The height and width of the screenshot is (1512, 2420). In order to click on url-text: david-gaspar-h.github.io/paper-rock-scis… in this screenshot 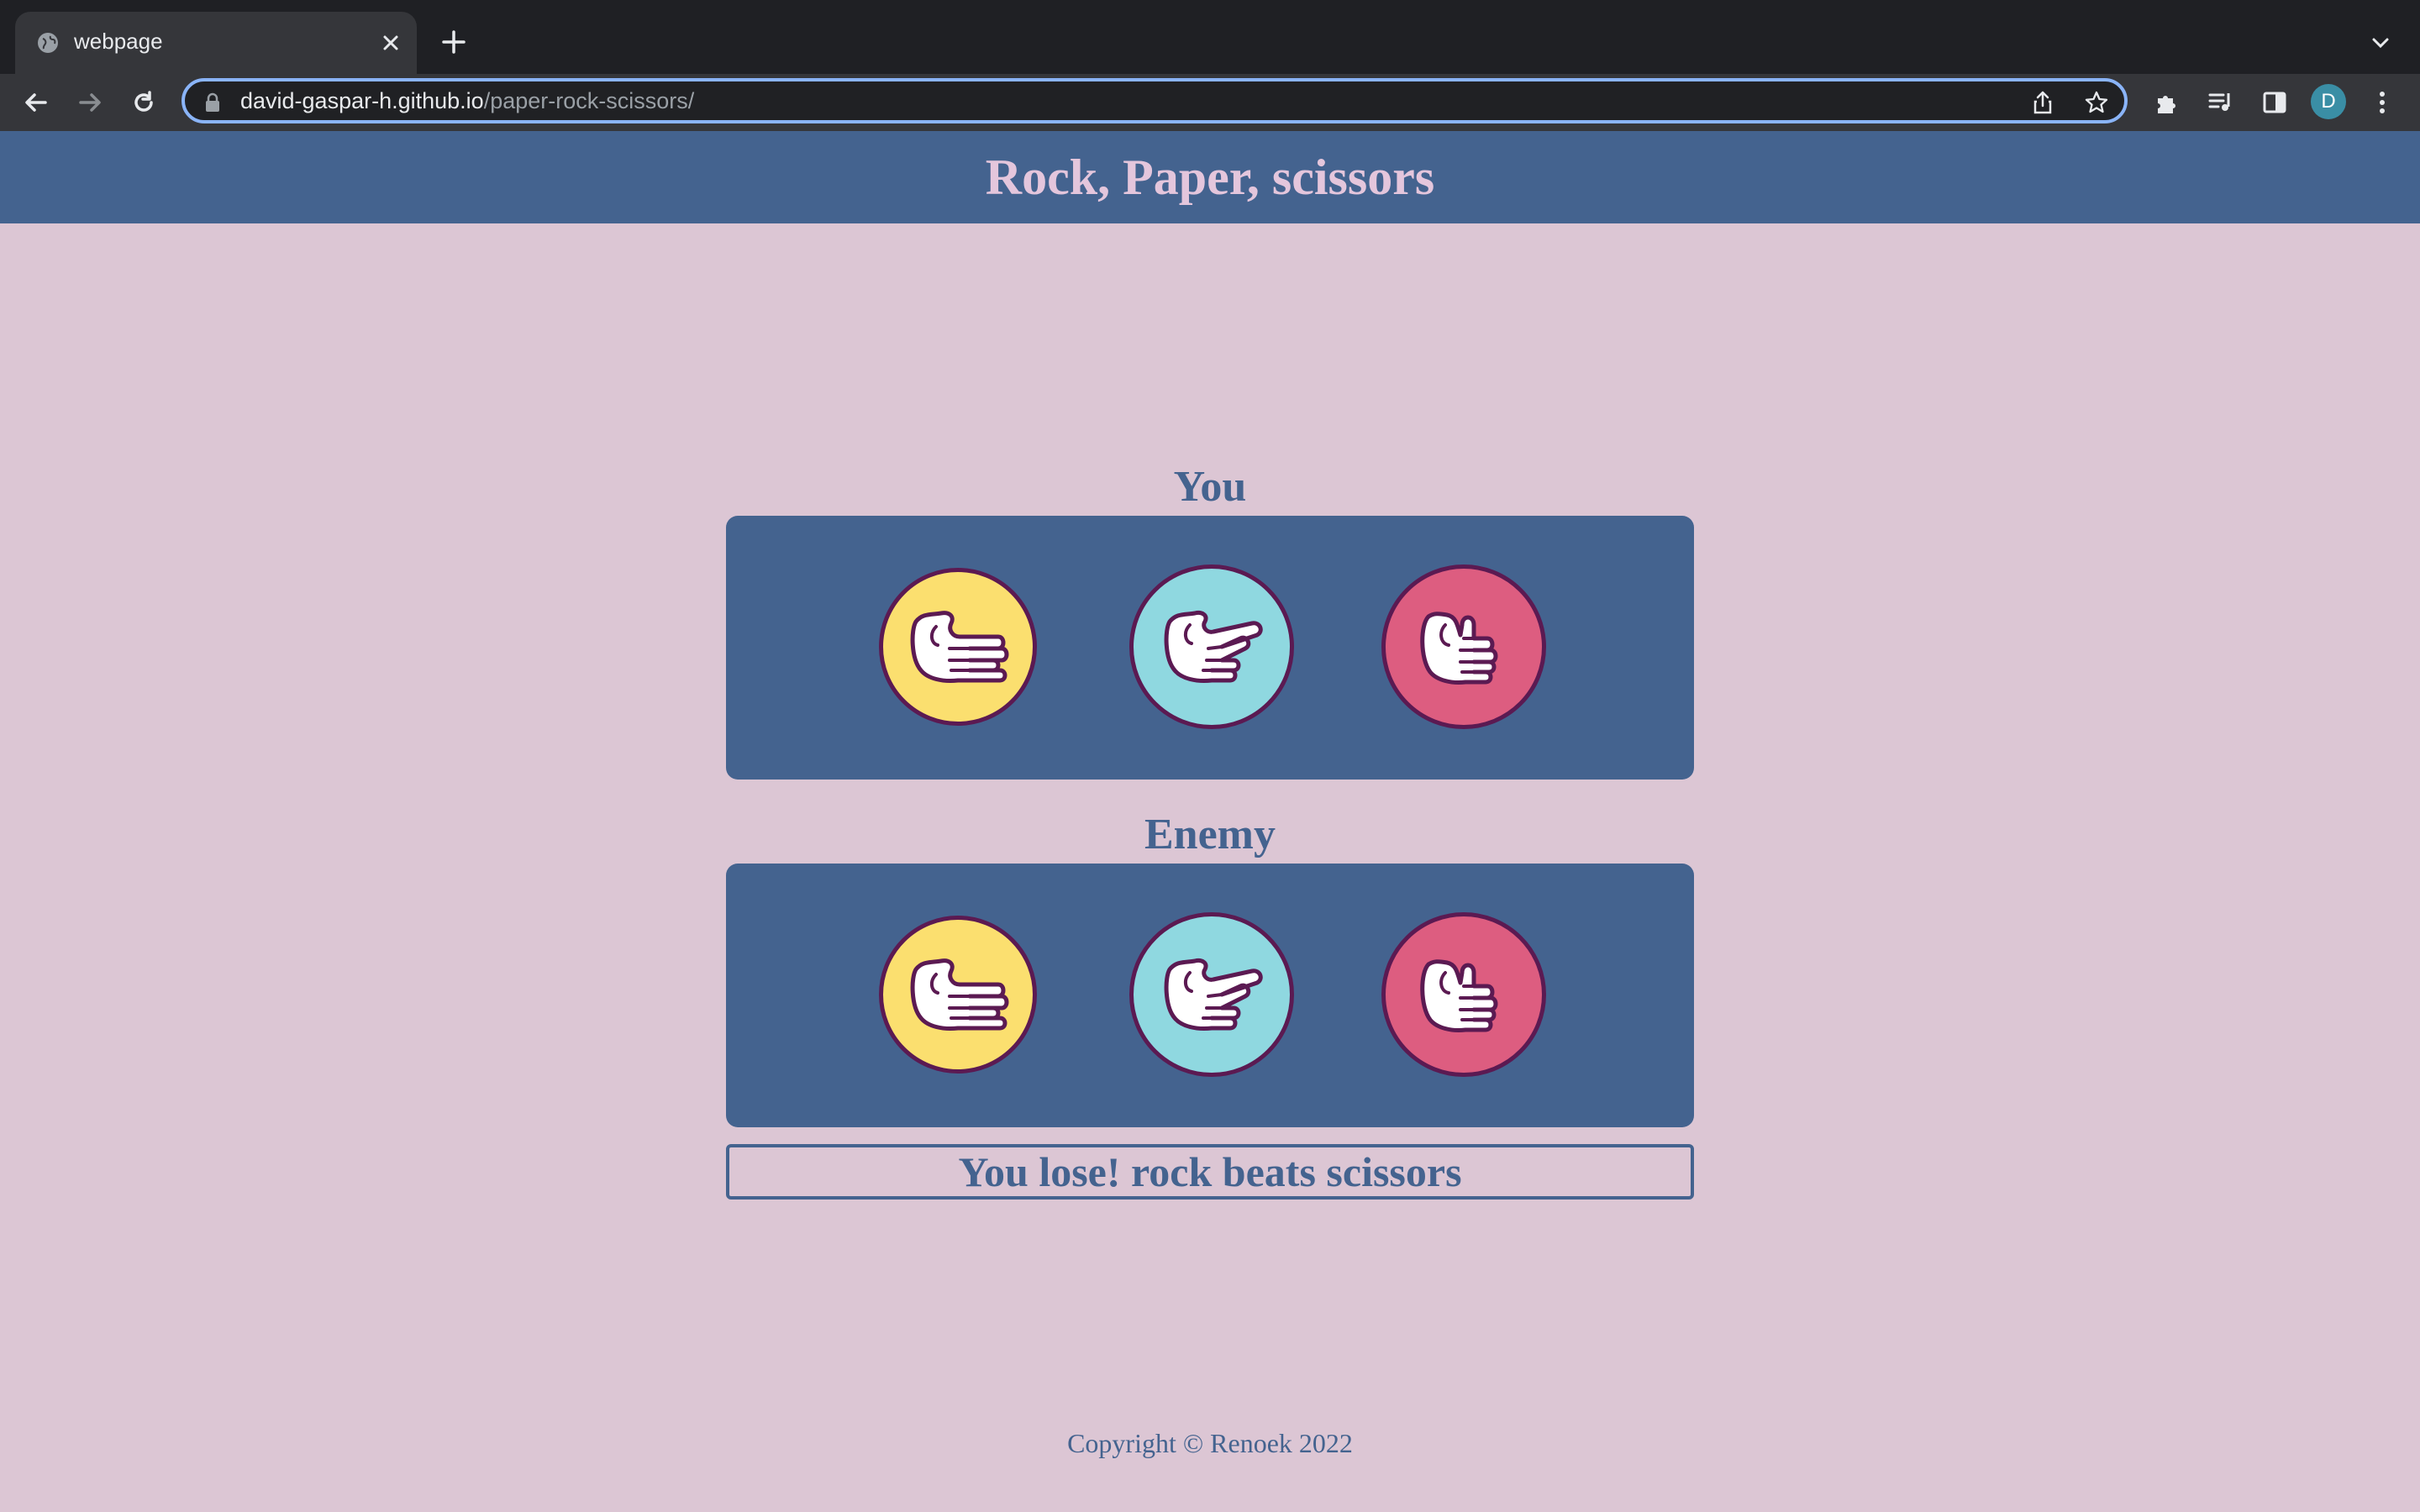, I will do `click(467, 101)`.